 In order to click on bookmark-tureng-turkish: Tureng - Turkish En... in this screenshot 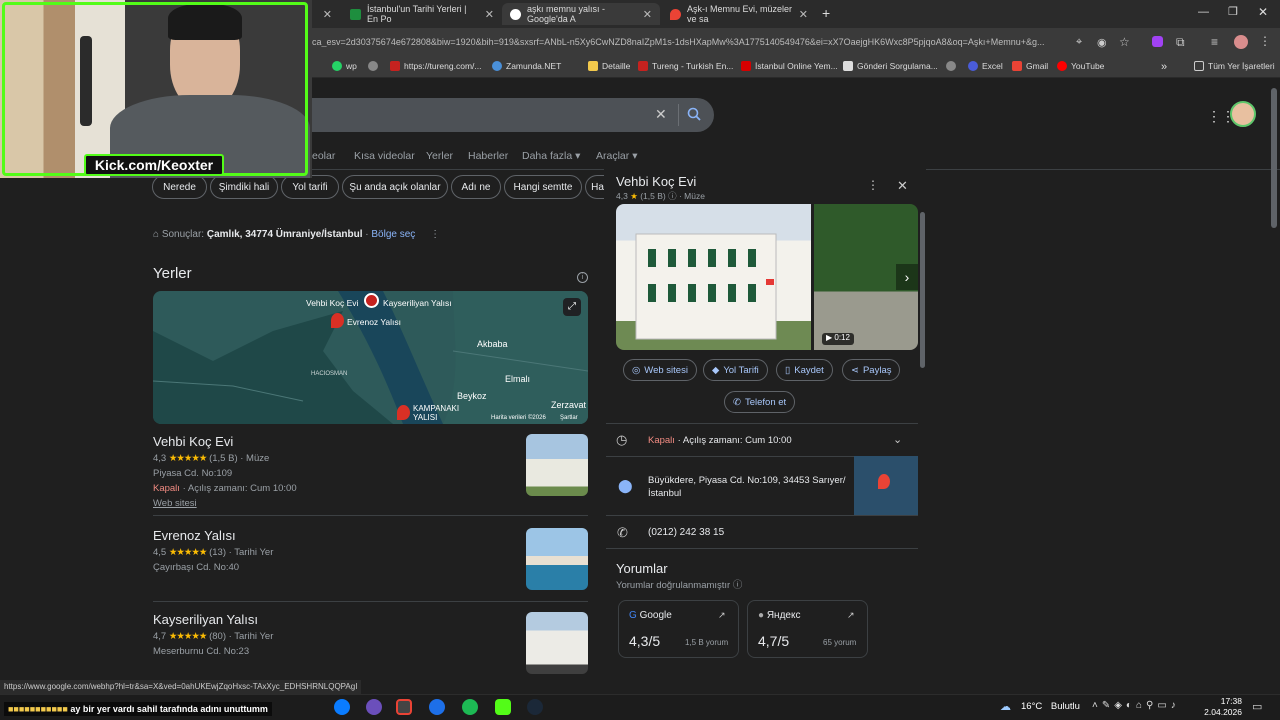, I will do `click(685, 66)`.